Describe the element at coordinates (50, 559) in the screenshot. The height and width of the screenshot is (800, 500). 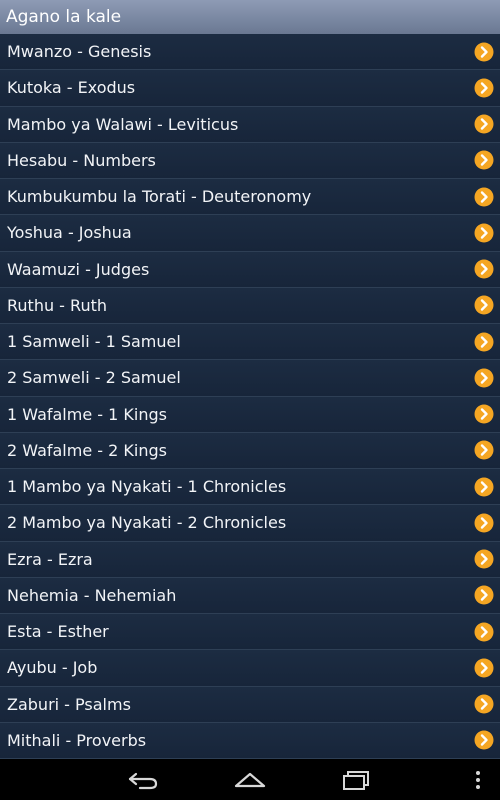
I see `book-title: Ezra - Ezra` at that location.